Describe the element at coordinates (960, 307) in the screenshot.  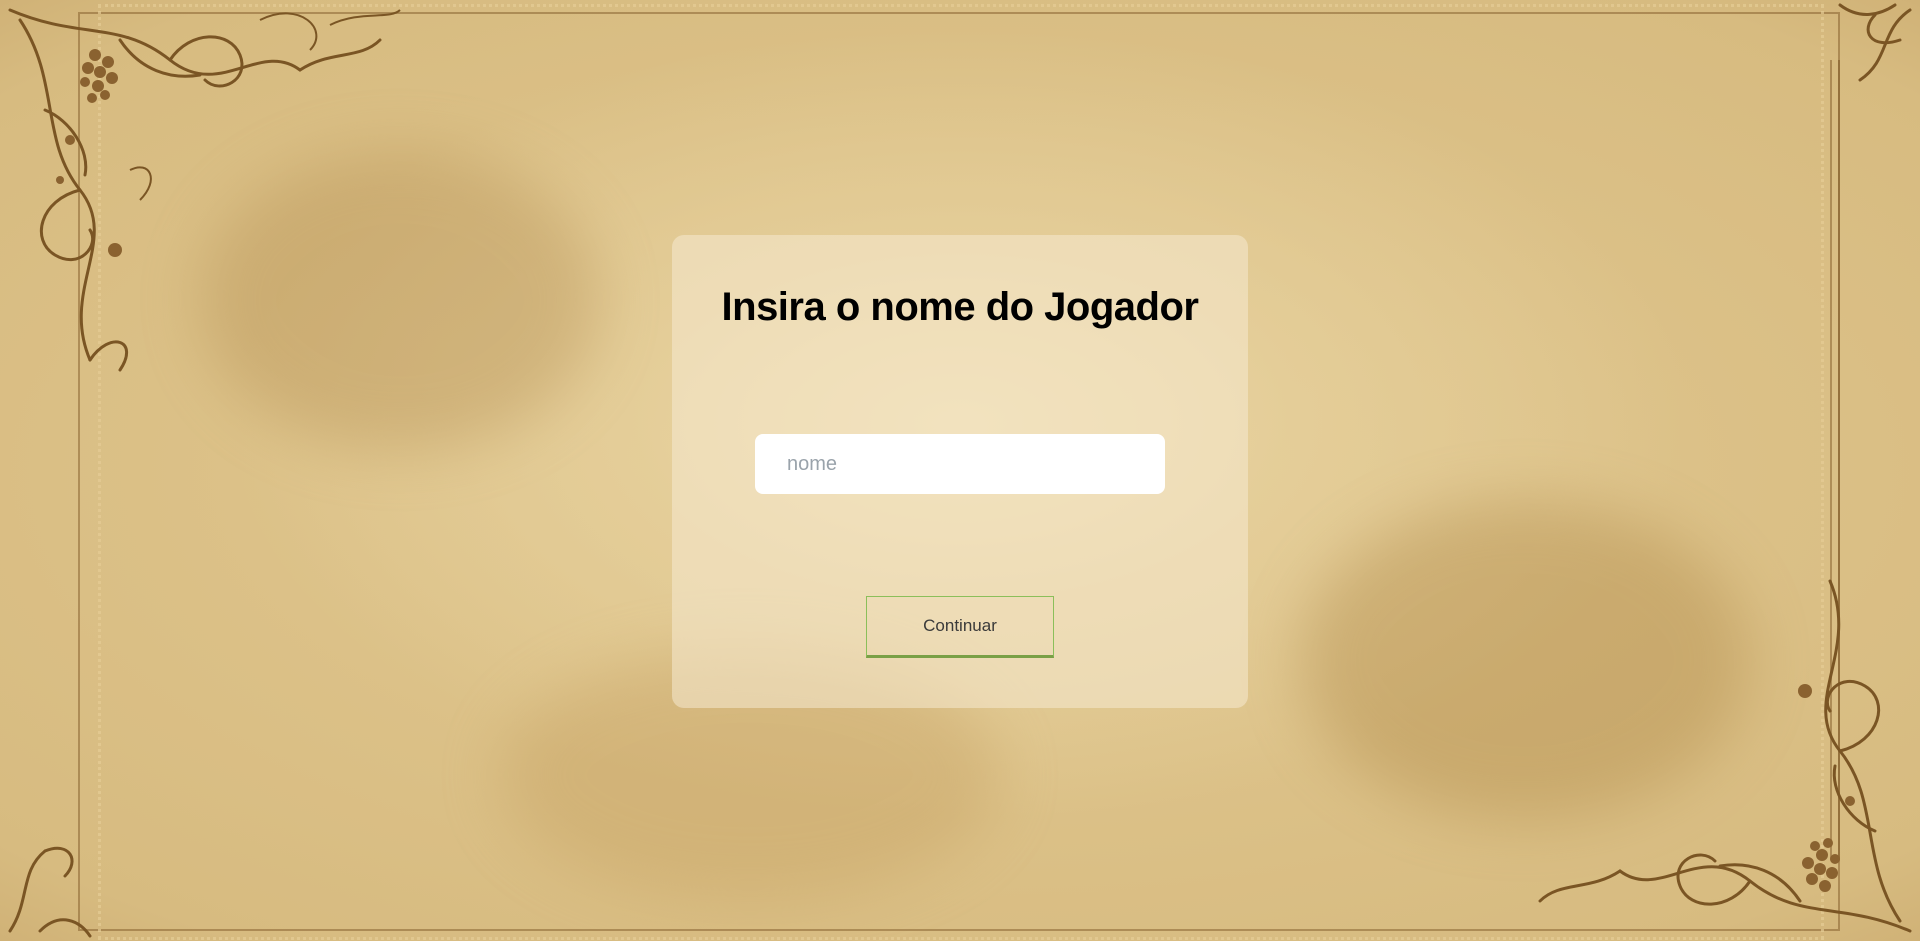
I see `page-title: Insira o nome do Jogador` at that location.